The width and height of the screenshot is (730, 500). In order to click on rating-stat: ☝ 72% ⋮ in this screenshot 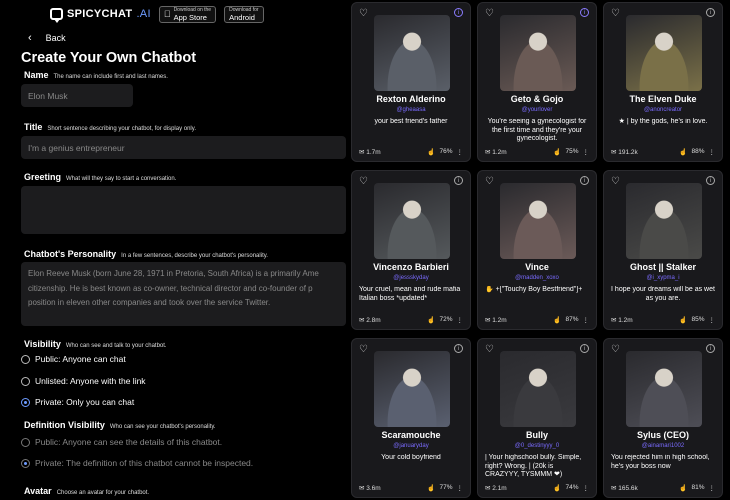, I will do `click(445, 320)`.